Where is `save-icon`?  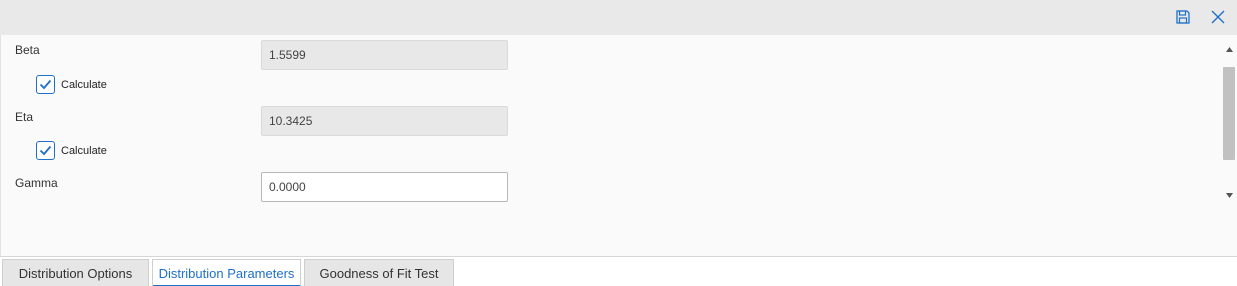
save-icon is located at coordinates (1183, 17).